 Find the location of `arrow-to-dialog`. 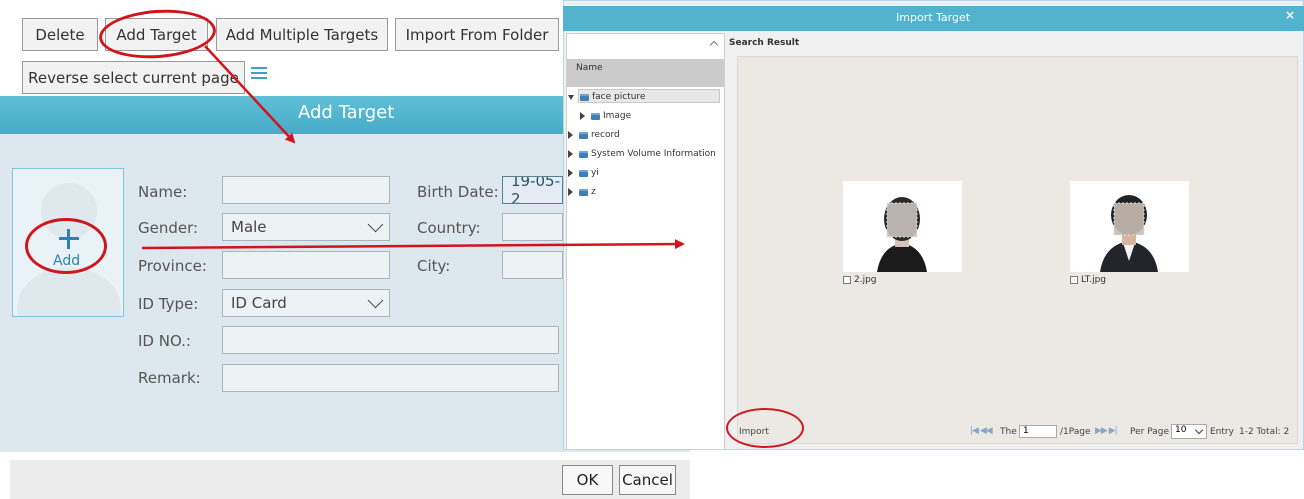

arrow-to-dialog is located at coordinates (413, 244).